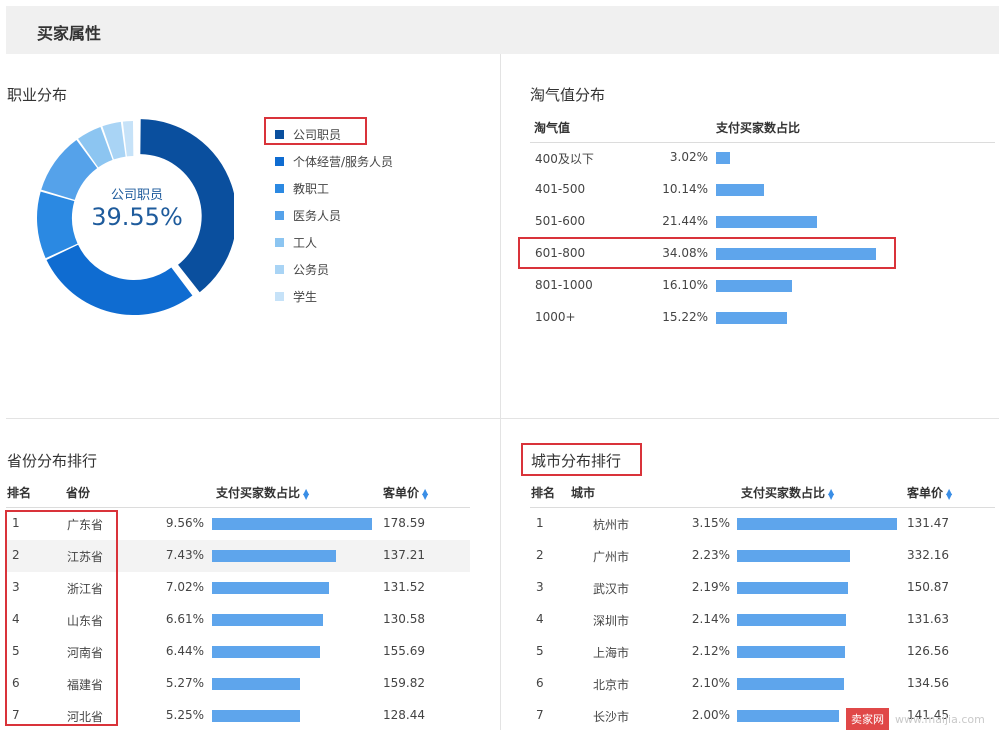  Describe the element at coordinates (334, 269) in the screenshot. I see `legend-item: 公务员` at that location.